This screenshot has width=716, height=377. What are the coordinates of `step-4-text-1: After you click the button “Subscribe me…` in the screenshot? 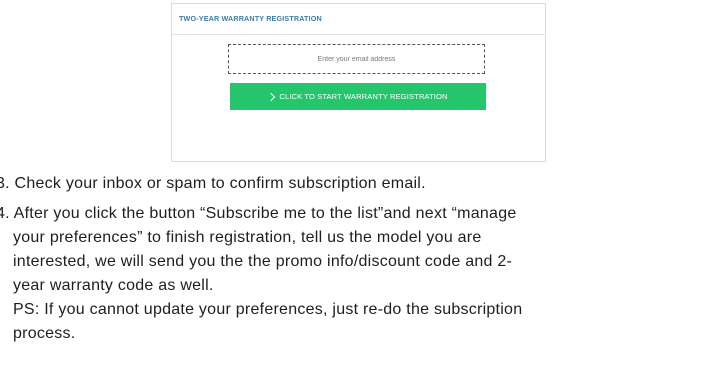 It's located at (265, 213).